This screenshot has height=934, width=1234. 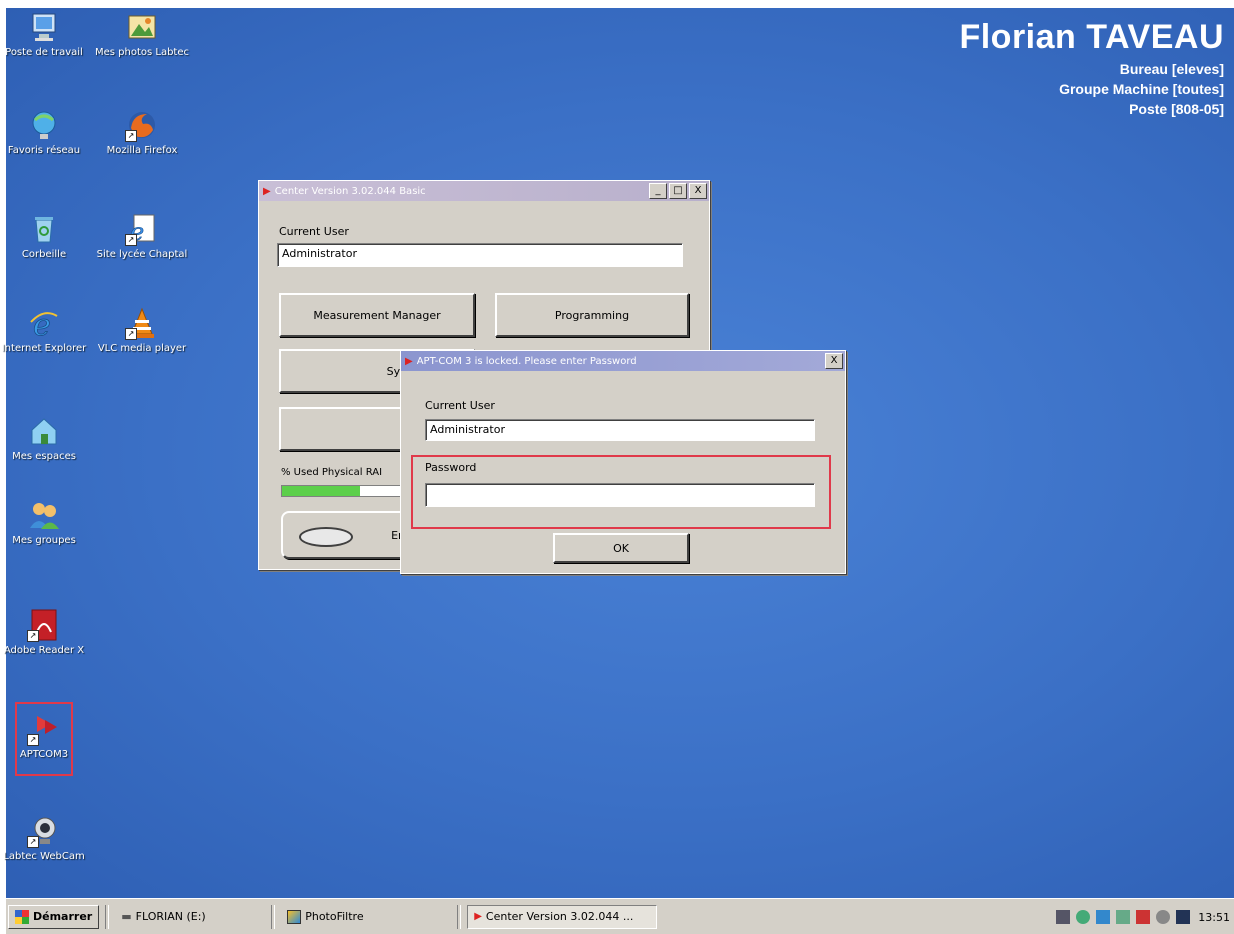 I want to click on computer-icon, so click(x=44, y=27).